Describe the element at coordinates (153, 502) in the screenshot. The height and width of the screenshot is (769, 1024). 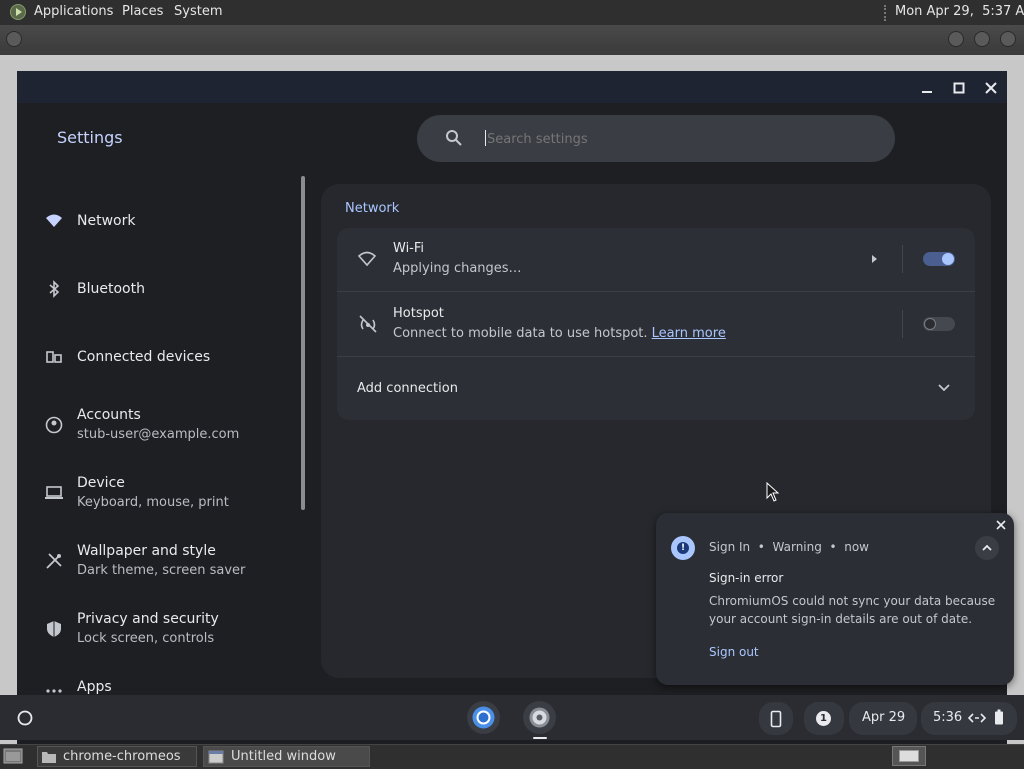
I see `sidebar-item-sublabel: Keyboard, mouse, print` at that location.